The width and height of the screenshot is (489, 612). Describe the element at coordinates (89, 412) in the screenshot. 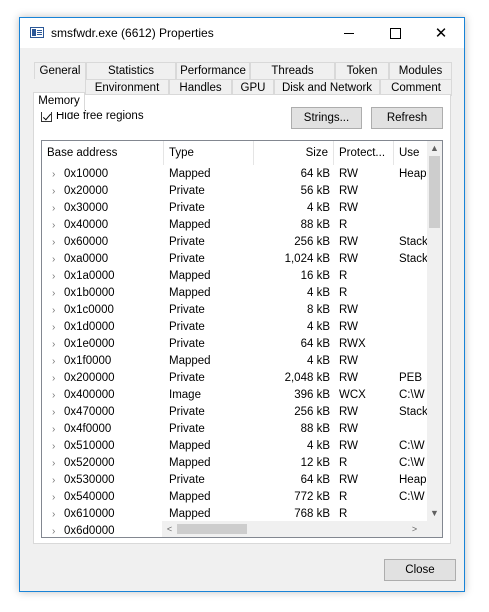

I see `base-address-cell: 0x470000` at that location.